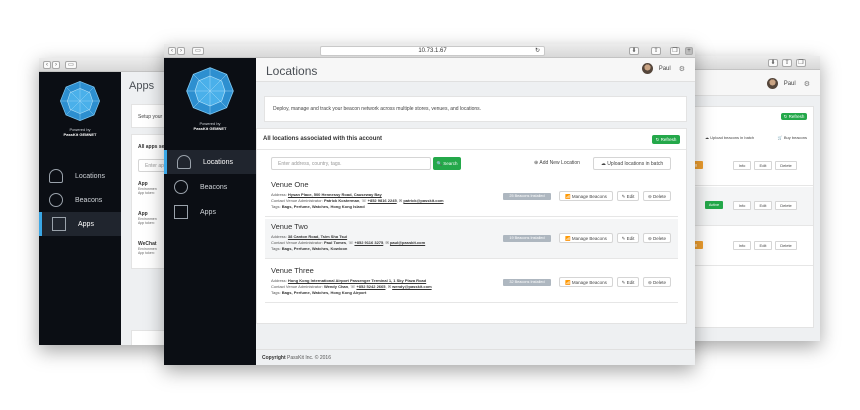  What do you see at coordinates (80, 108) in the screenshot?
I see `logo: Powered by PassKit GEMNET` at bounding box center [80, 108].